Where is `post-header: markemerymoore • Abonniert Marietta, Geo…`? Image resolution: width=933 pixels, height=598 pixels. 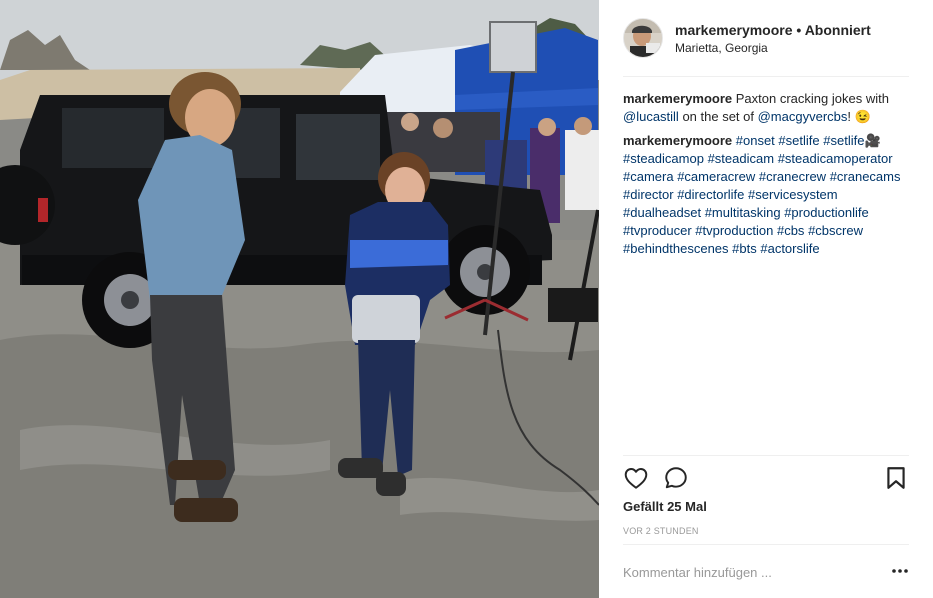 post-header: markemerymoore • Abonniert Marietta, Geo… is located at coordinates (766, 38).